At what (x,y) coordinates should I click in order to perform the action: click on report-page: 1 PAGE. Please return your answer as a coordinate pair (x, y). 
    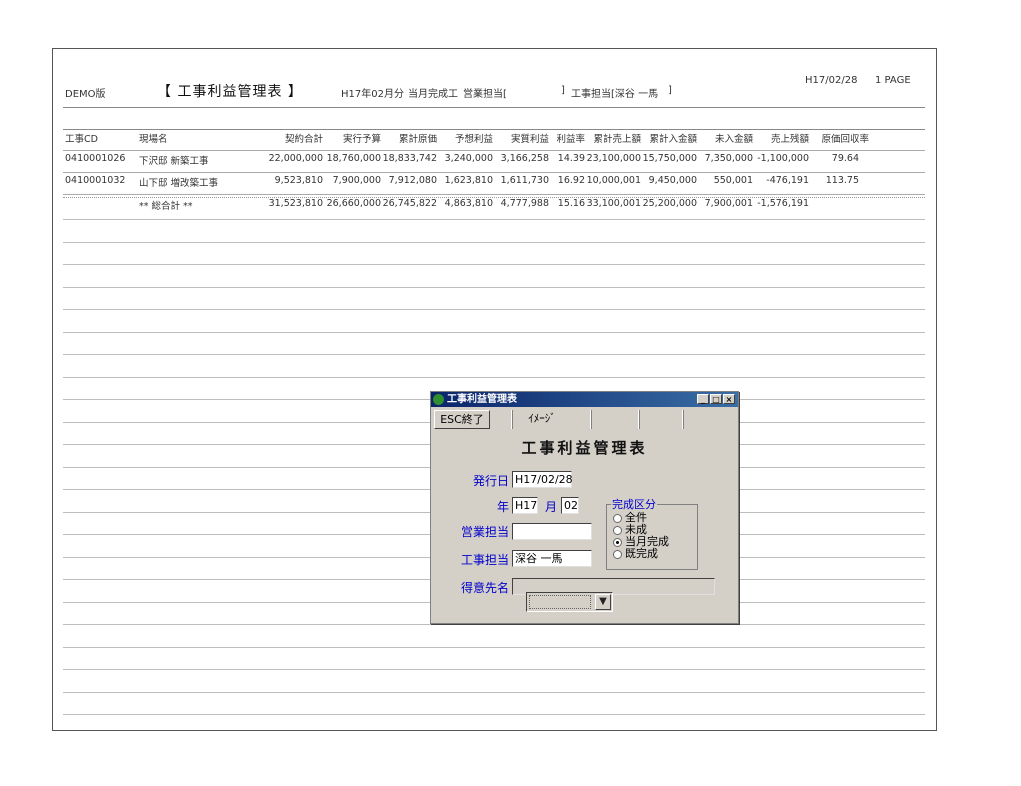
    Looking at the image, I should click on (893, 80).